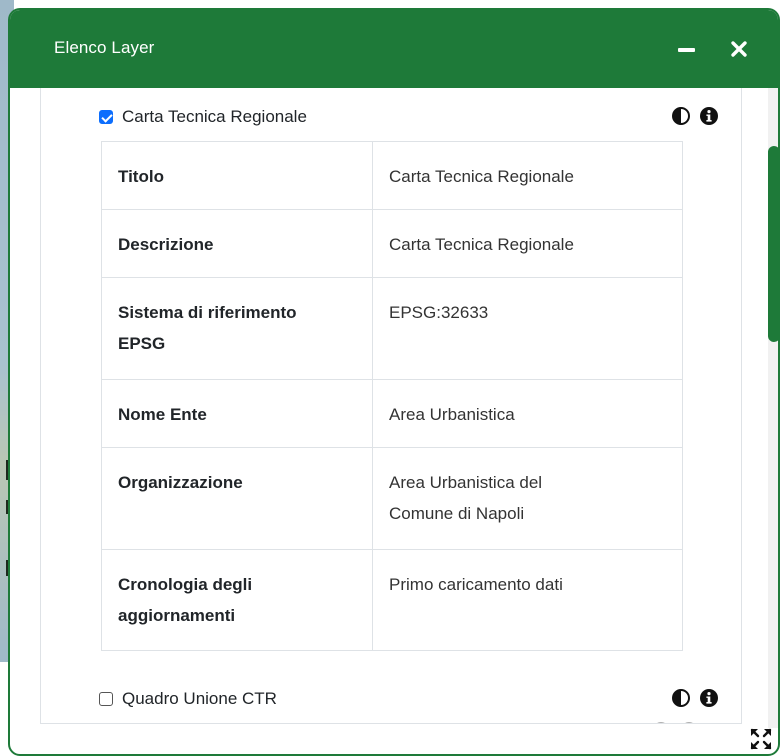  I want to click on table-row: Nome Ente Area Urbanistica, so click(392, 413).